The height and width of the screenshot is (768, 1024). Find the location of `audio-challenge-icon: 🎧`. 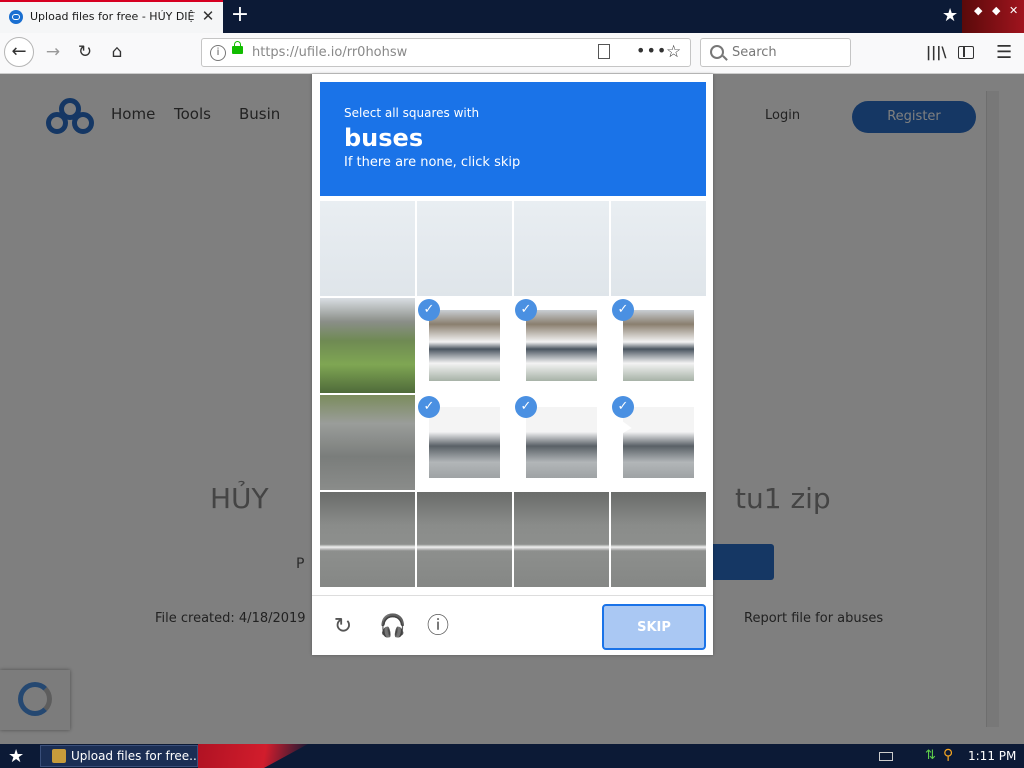

audio-challenge-icon: 🎧 is located at coordinates (392, 627).